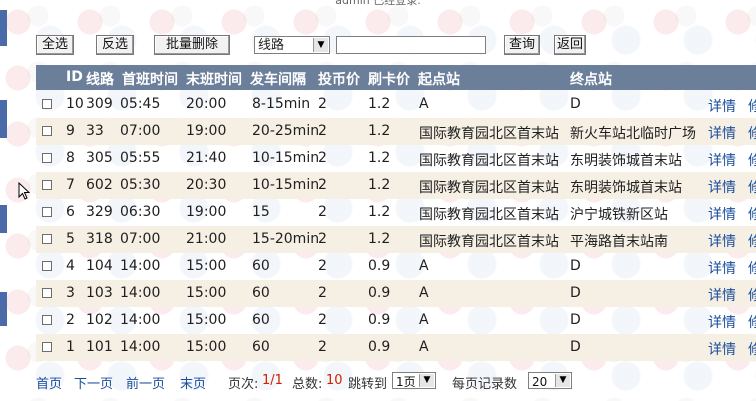 This screenshot has width=756, height=401. What do you see at coordinates (292, 45) in the screenshot?
I see `filter-field-select: 线路 ▼` at bounding box center [292, 45].